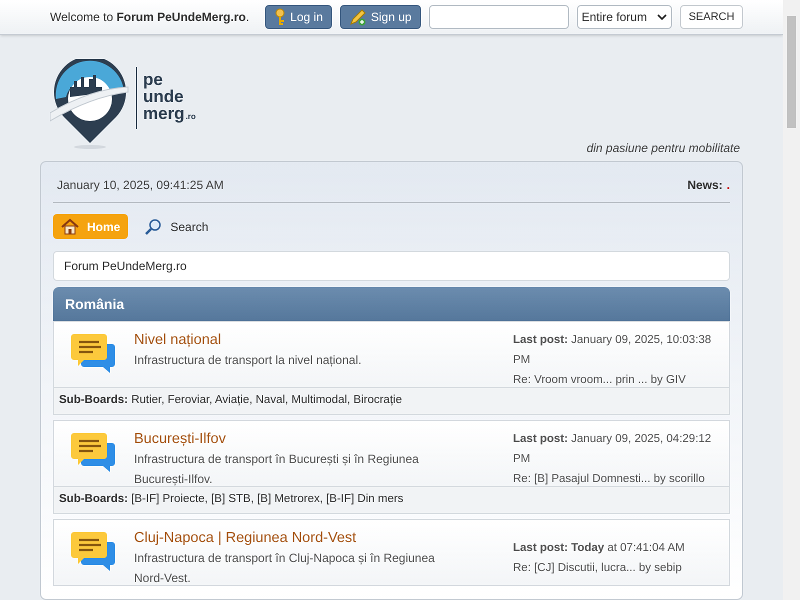  I want to click on date-time: January 10, 2025, 09:41:25 AM, so click(140, 185).